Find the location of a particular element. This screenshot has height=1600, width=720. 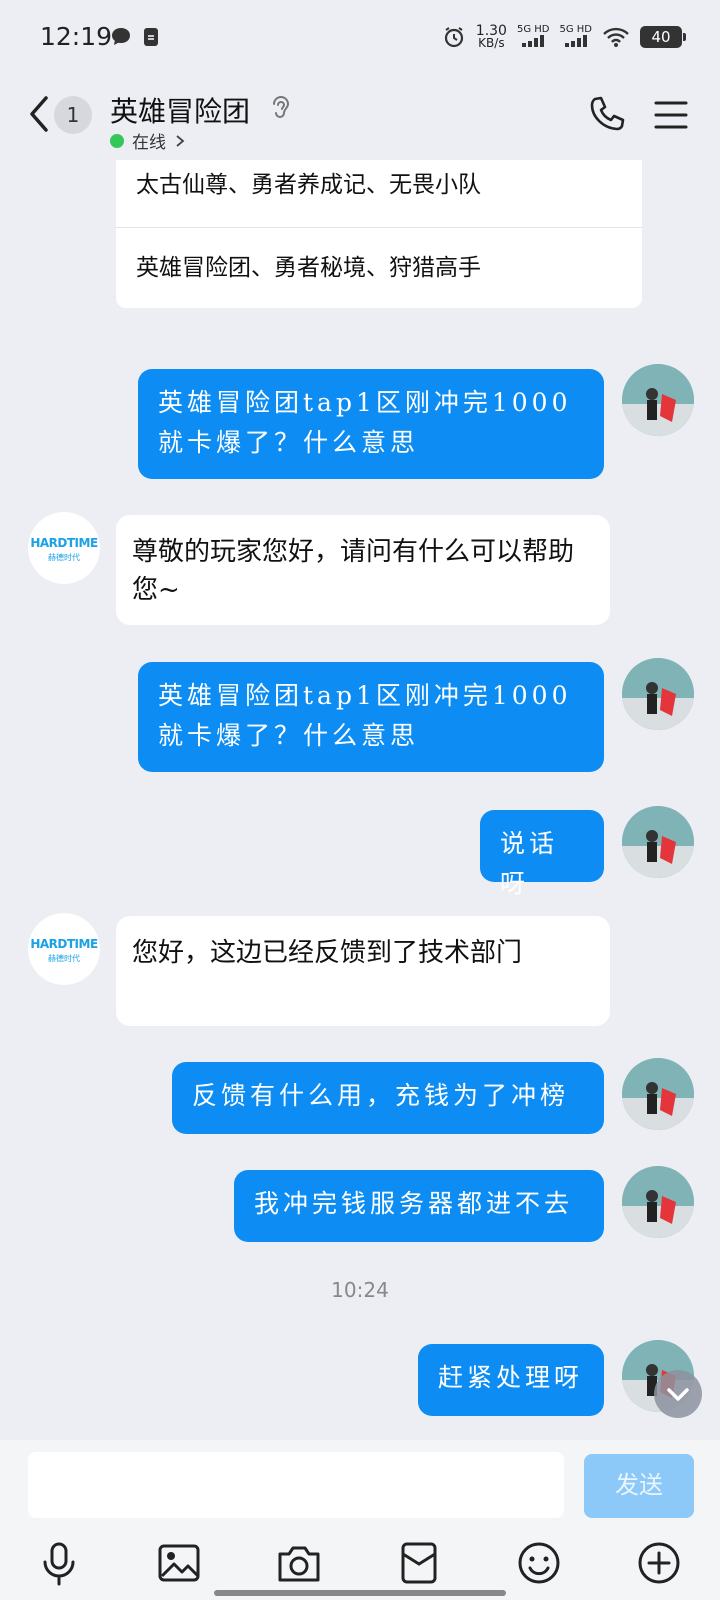

menu-icon is located at coordinates (671, 115).